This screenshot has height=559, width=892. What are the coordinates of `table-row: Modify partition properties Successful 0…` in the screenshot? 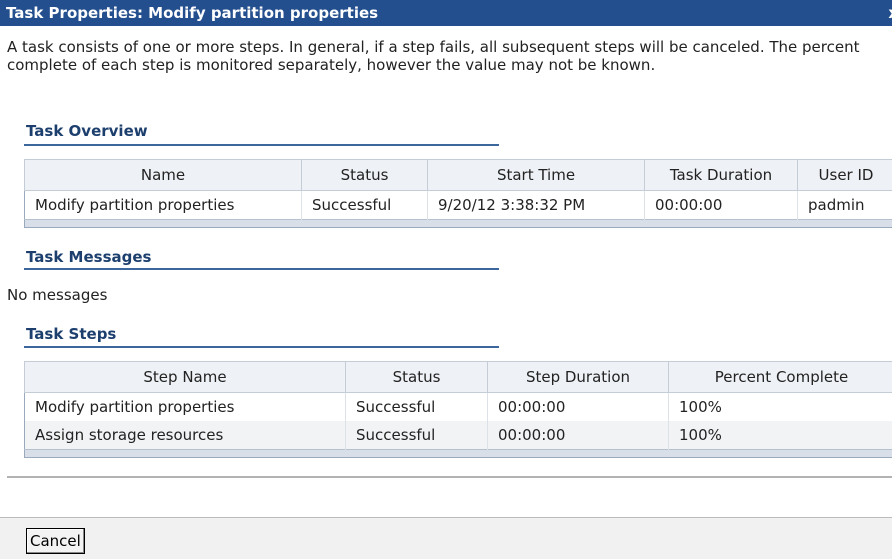 It's located at (458, 407).